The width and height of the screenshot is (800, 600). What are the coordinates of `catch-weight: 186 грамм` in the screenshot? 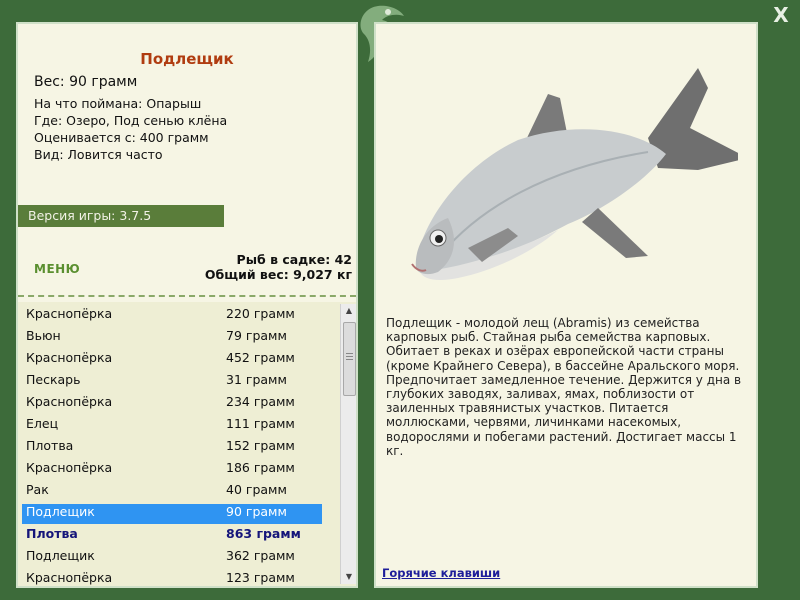 It's located at (260, 467).